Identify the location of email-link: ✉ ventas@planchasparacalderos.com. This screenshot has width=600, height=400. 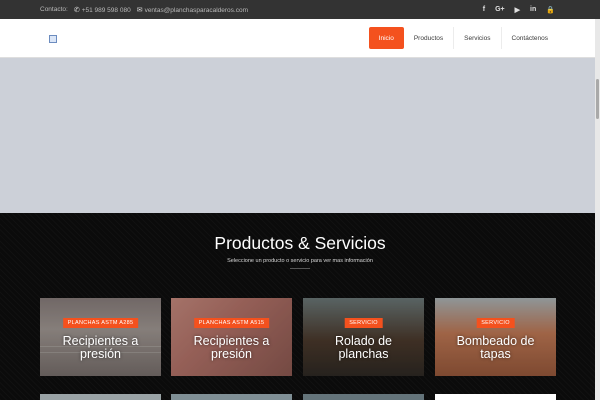
(192, 10).